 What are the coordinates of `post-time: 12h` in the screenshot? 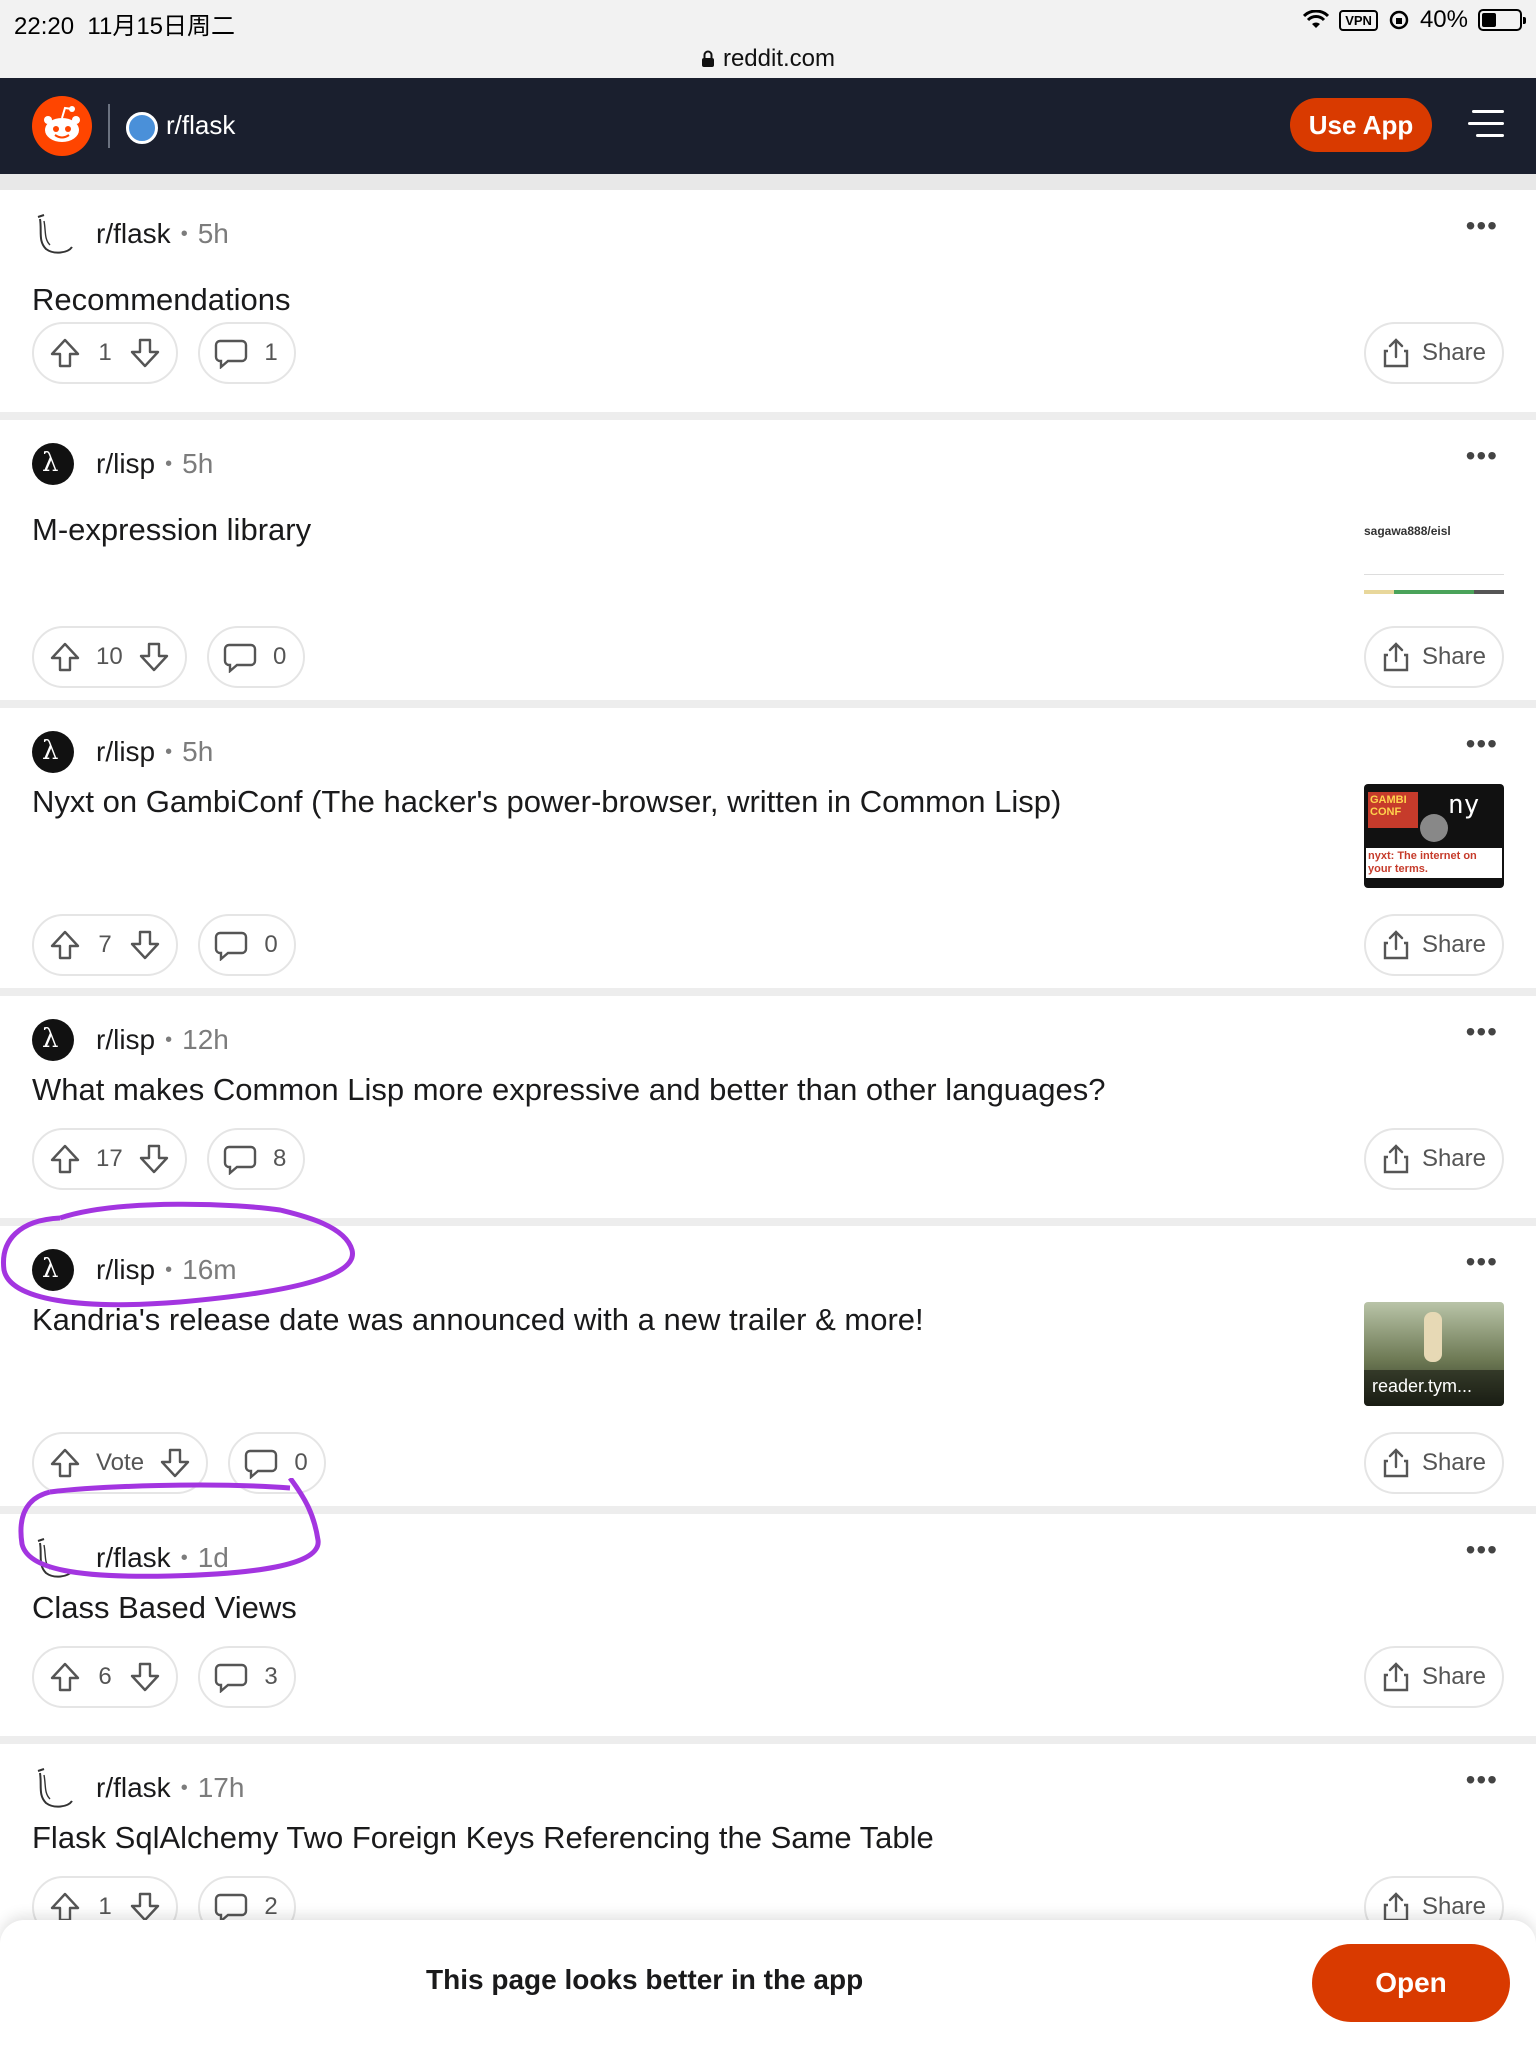 It's located at (205, 1039).